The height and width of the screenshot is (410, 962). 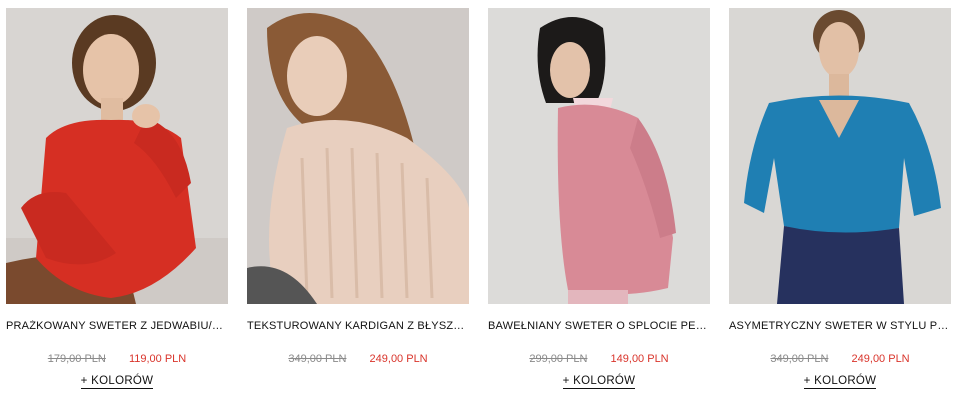 I want to click on old-price: 179,00 PLN, so click(x=76, y=359).